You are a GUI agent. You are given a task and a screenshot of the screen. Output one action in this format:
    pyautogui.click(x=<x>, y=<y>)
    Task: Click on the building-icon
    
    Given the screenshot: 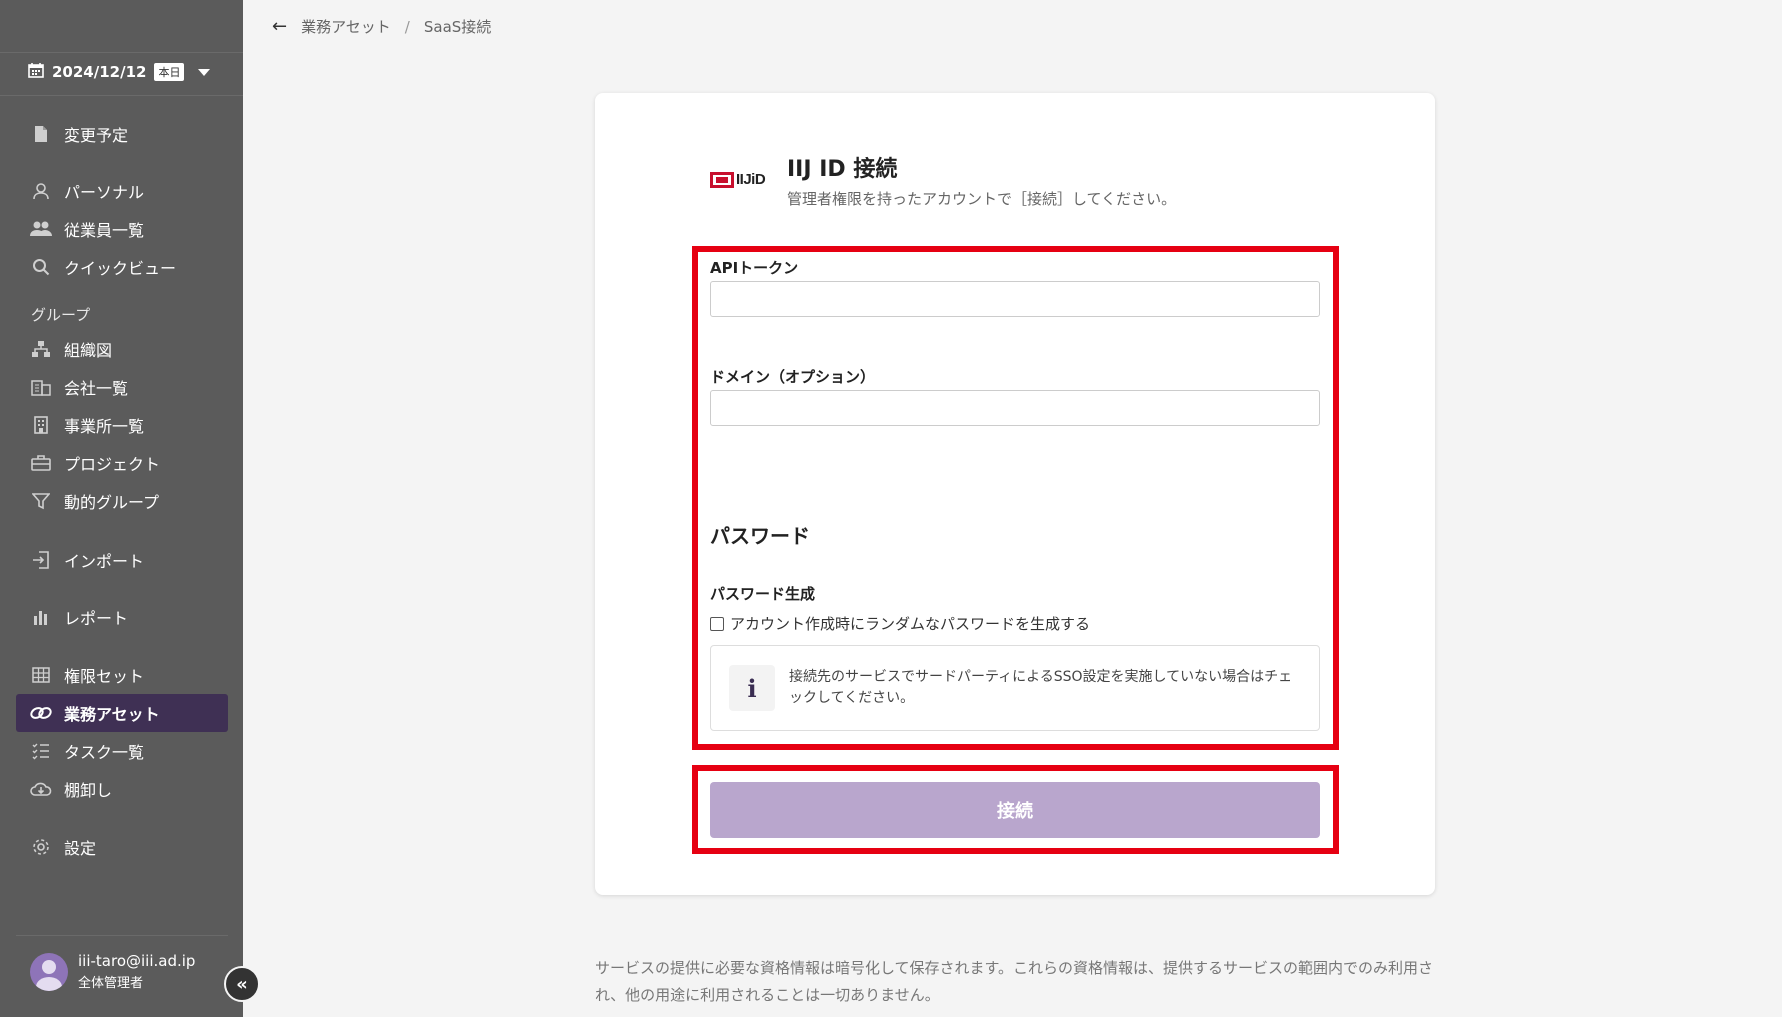 What is the action you would take?
    pyautogui.click(x=41, y=387)
    